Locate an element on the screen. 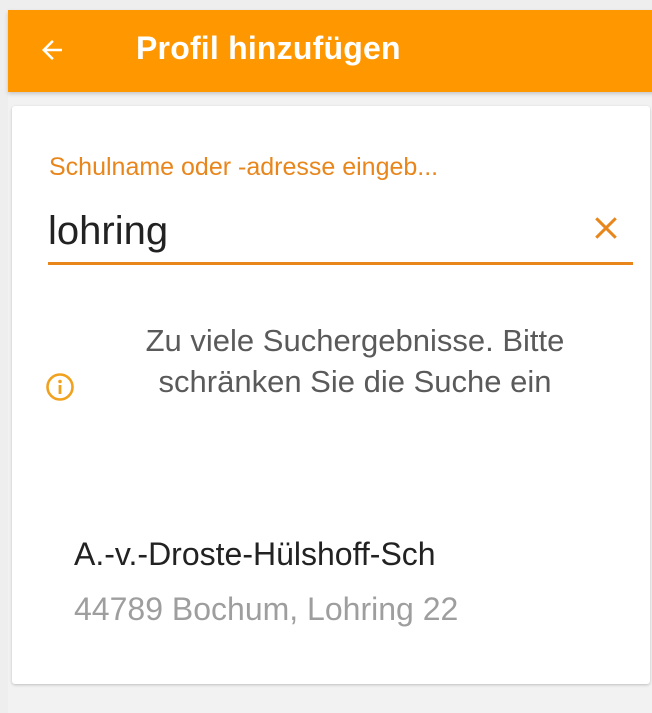  back-button is located at coordinates (52, 50).